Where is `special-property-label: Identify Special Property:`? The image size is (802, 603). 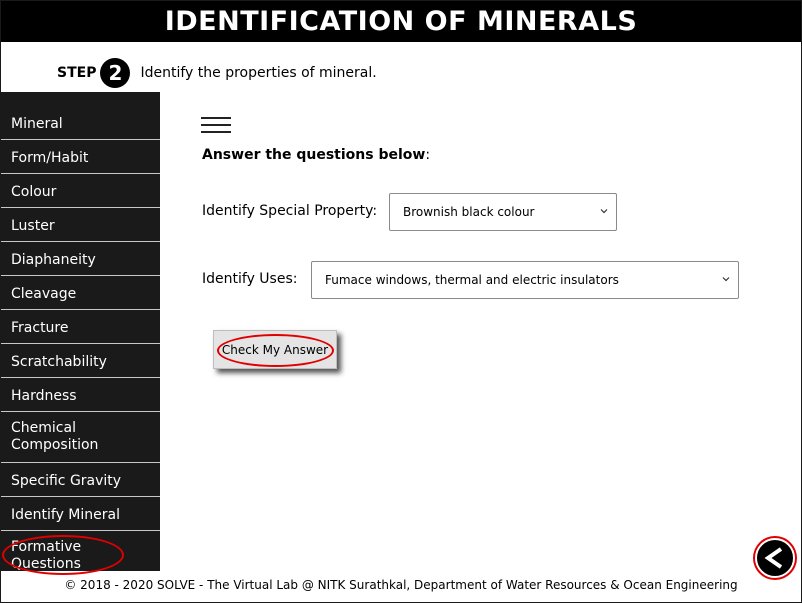
special-property-label: Identify Special Property: is located at coordinates (290, 211).